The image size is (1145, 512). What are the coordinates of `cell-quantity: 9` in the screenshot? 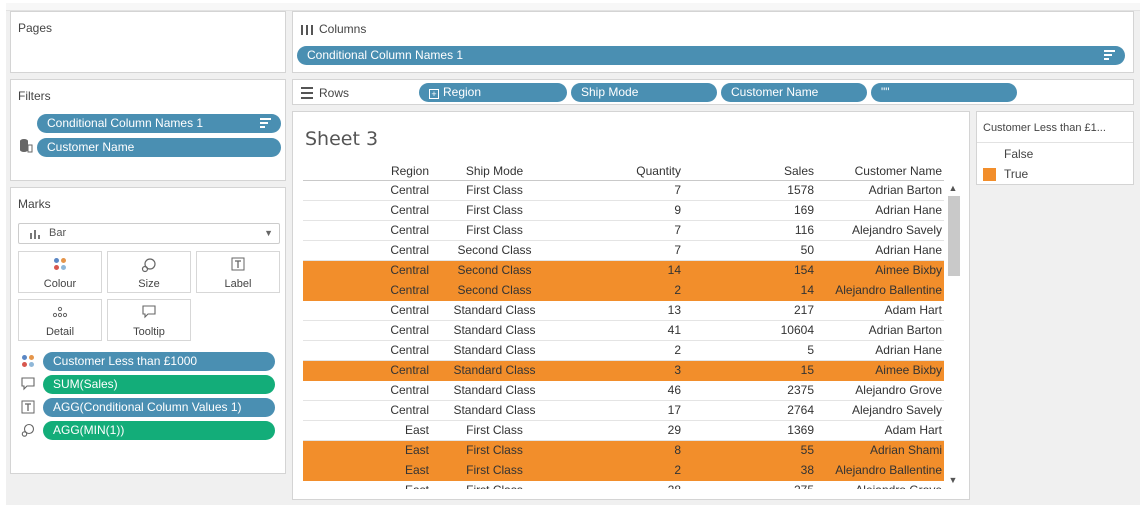 It's located at (622, 210).